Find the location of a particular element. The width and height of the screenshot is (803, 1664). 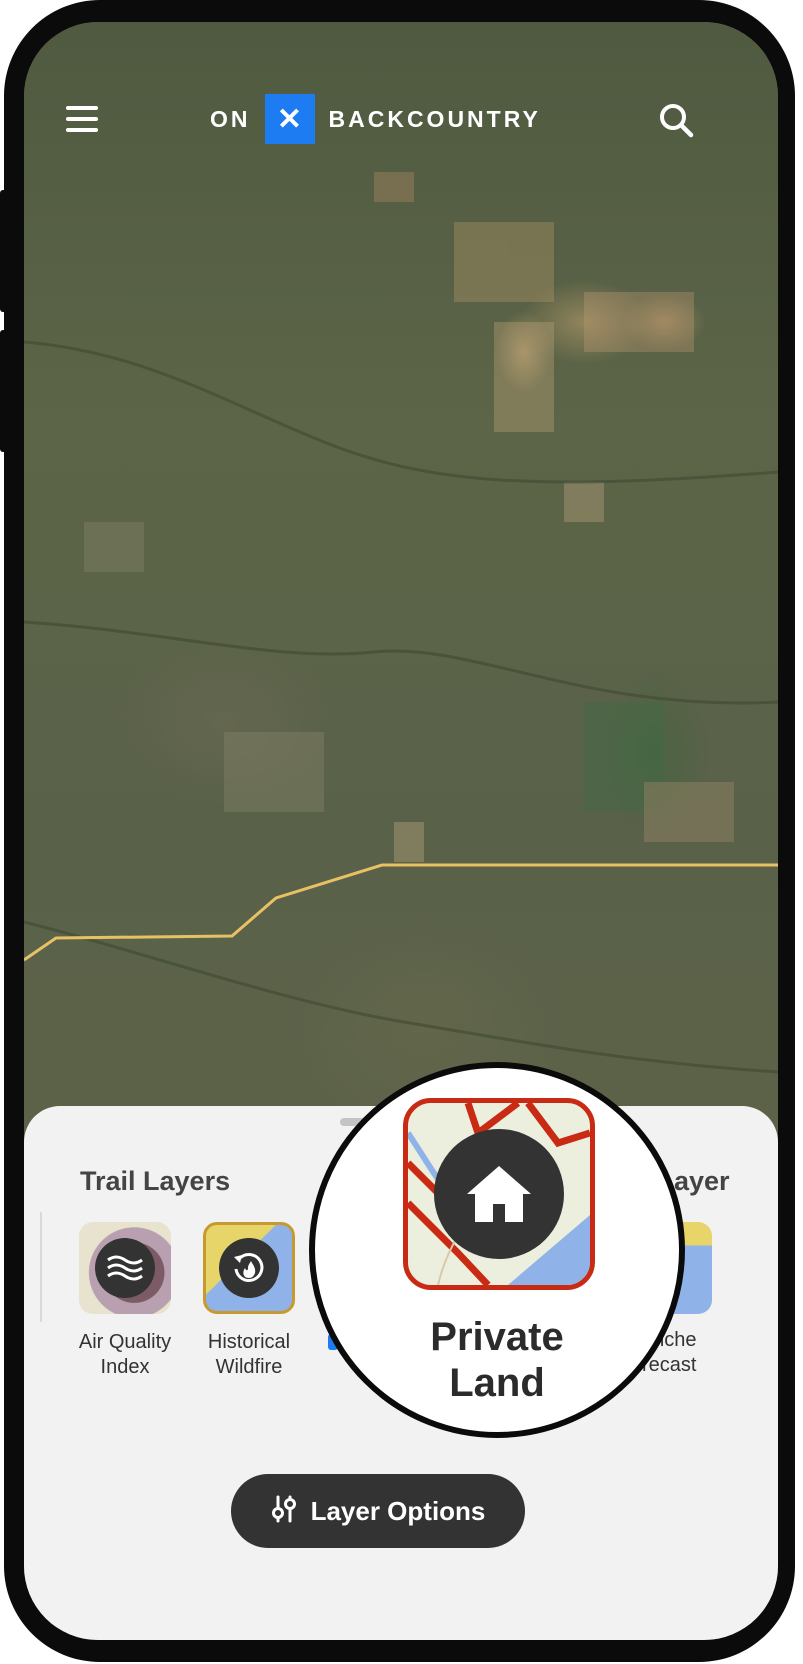

layer-label: Air Quality Index is located at coordinates (125, 1354).